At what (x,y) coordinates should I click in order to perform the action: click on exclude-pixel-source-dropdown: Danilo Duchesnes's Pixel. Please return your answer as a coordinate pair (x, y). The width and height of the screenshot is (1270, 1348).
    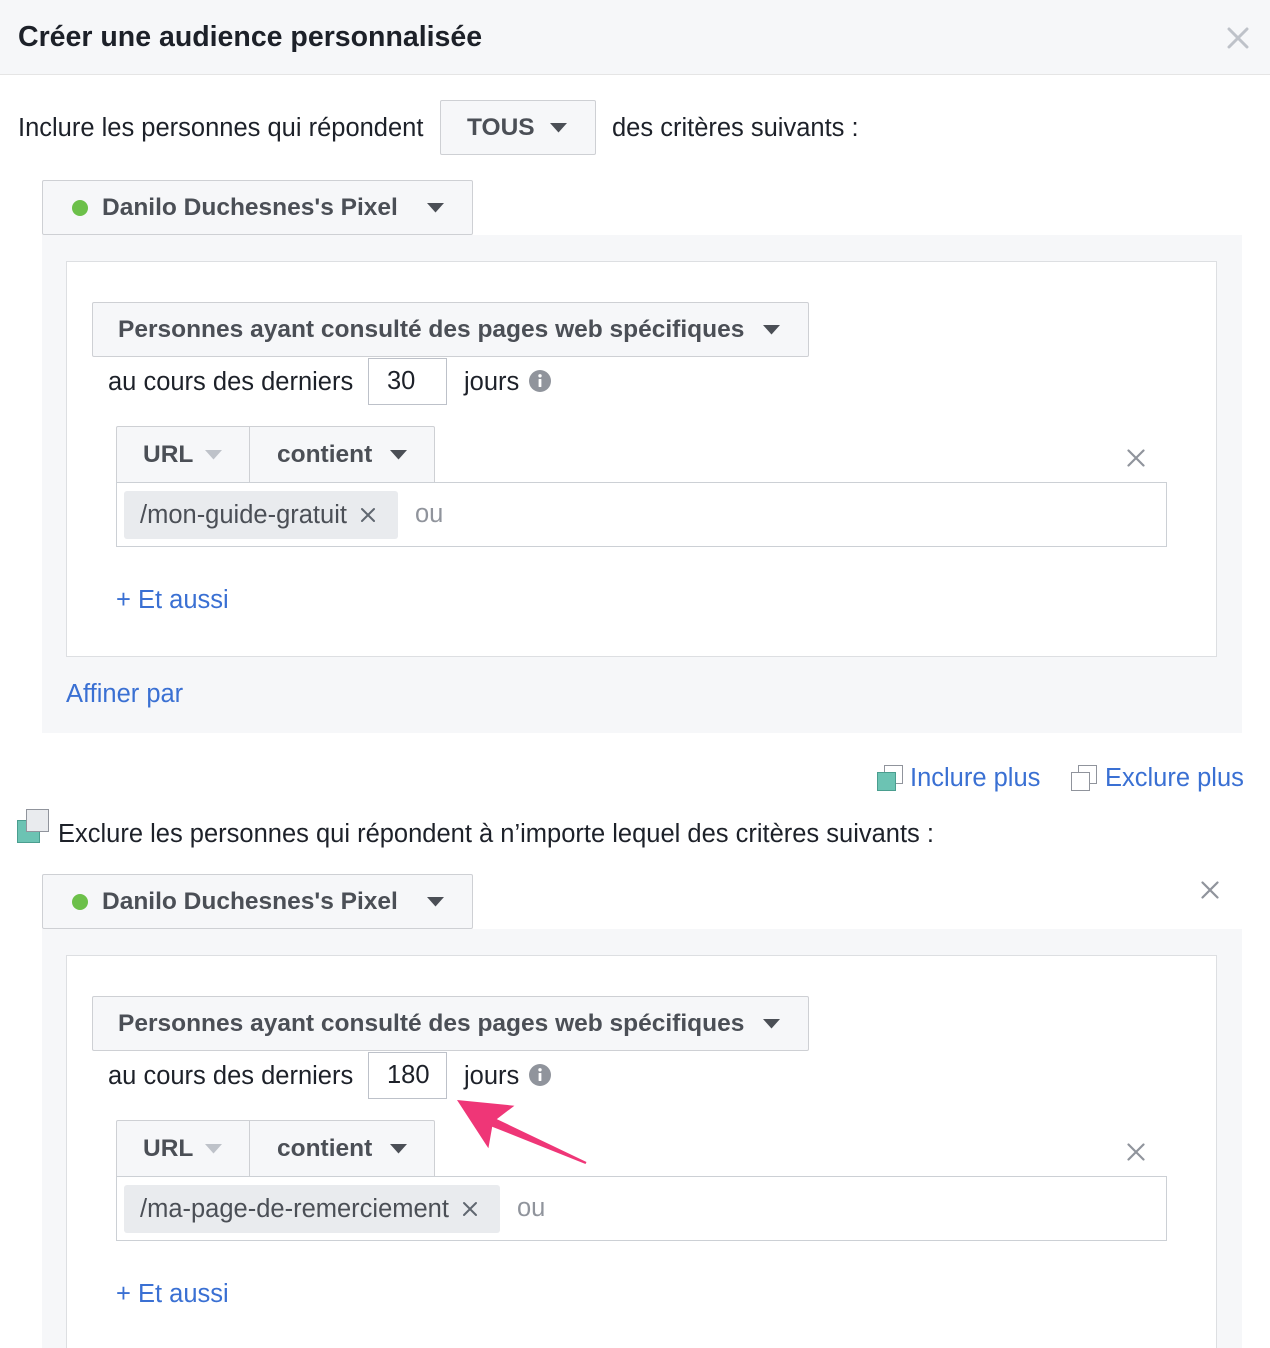
    Looking at the image, I should click on (257, 901).